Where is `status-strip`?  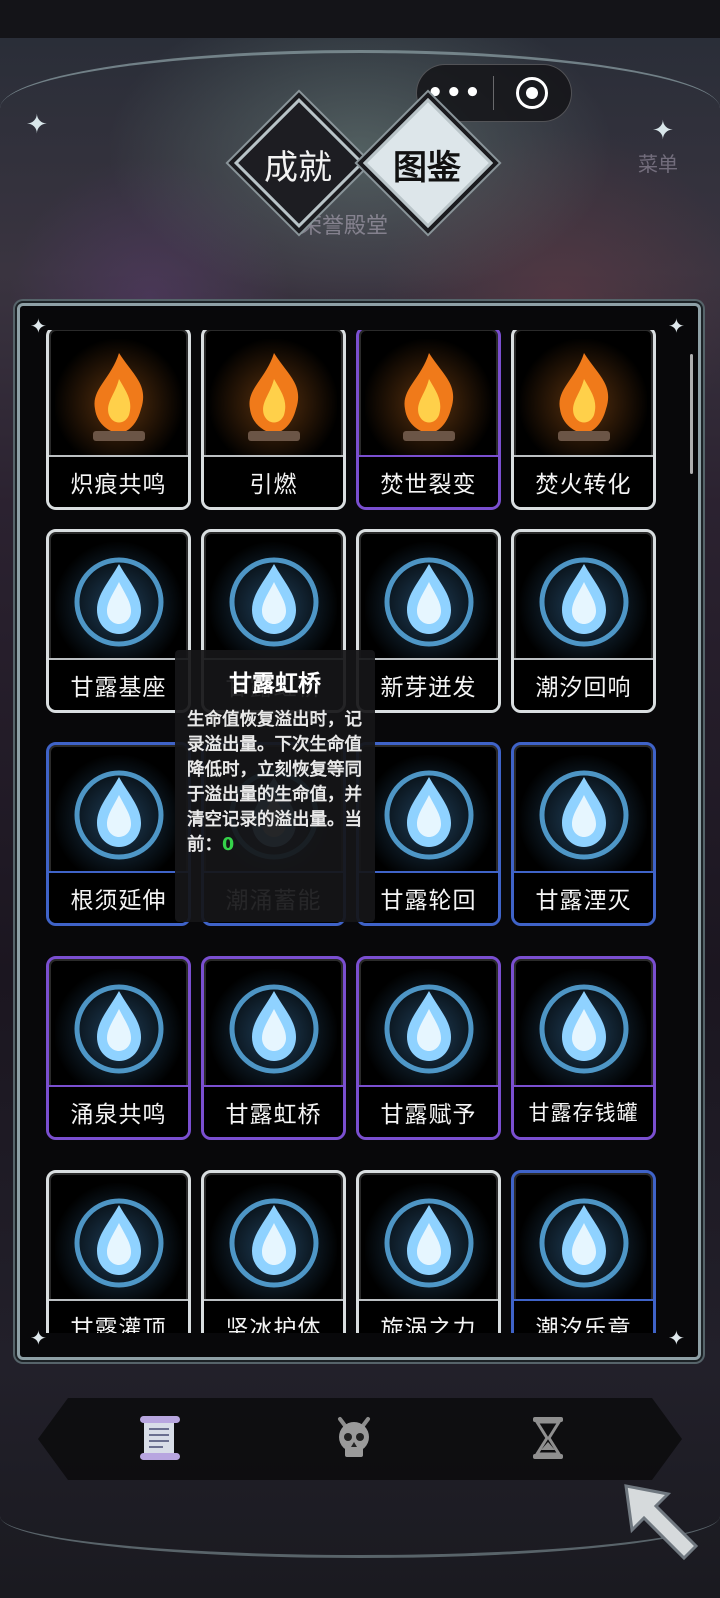
status-strip is located at coordinates (360, 19).